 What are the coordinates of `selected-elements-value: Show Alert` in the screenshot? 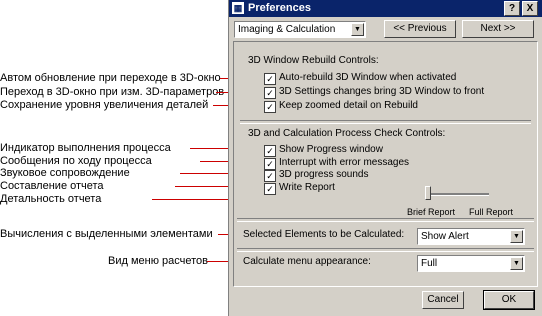 It's located at (445, 236).